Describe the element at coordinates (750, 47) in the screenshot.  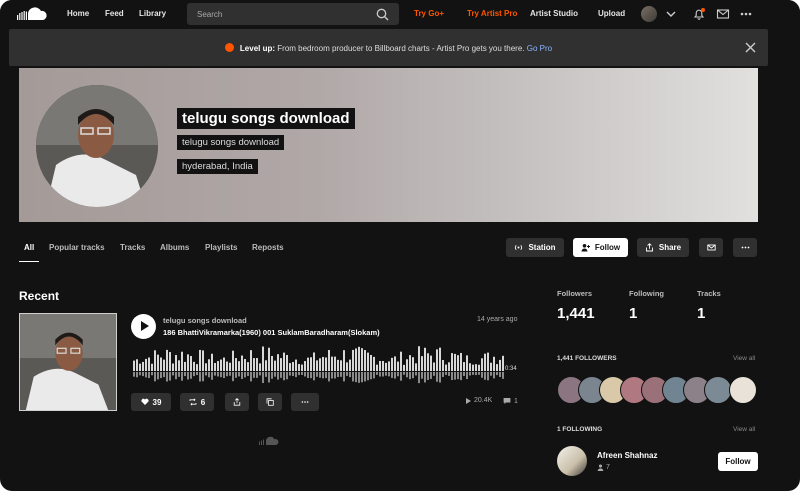
I see `close-icon` at that location.